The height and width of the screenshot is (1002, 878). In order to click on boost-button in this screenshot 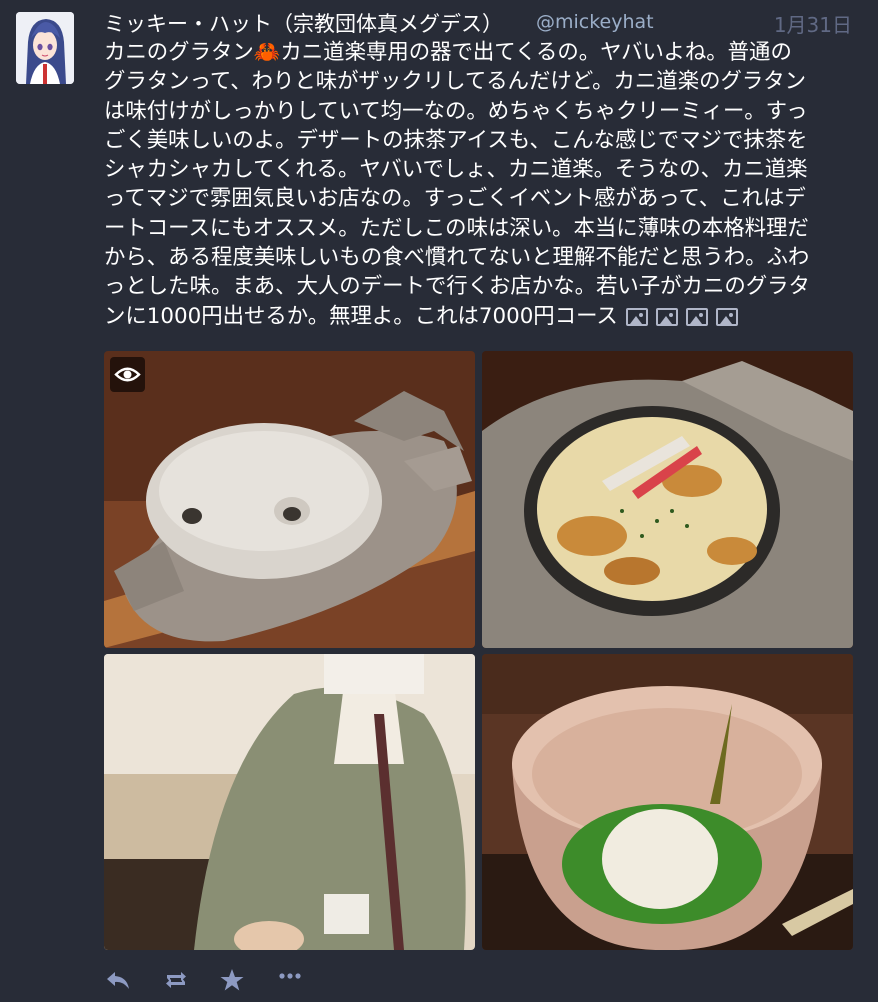, I will do `click(176, 980)`.